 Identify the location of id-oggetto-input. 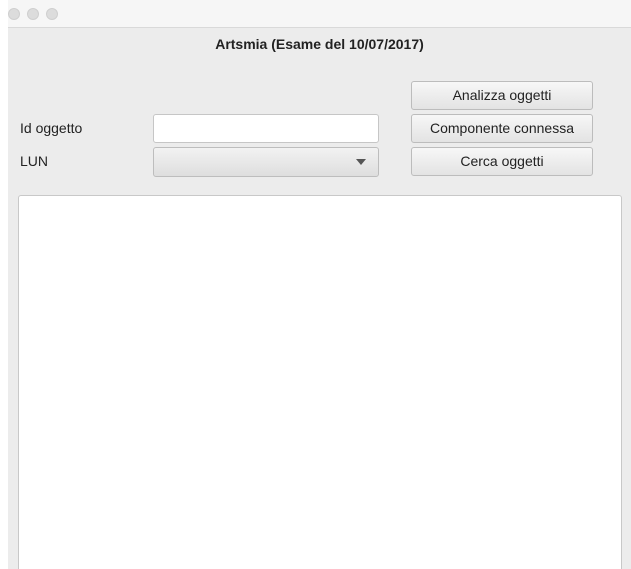
(266, 128).